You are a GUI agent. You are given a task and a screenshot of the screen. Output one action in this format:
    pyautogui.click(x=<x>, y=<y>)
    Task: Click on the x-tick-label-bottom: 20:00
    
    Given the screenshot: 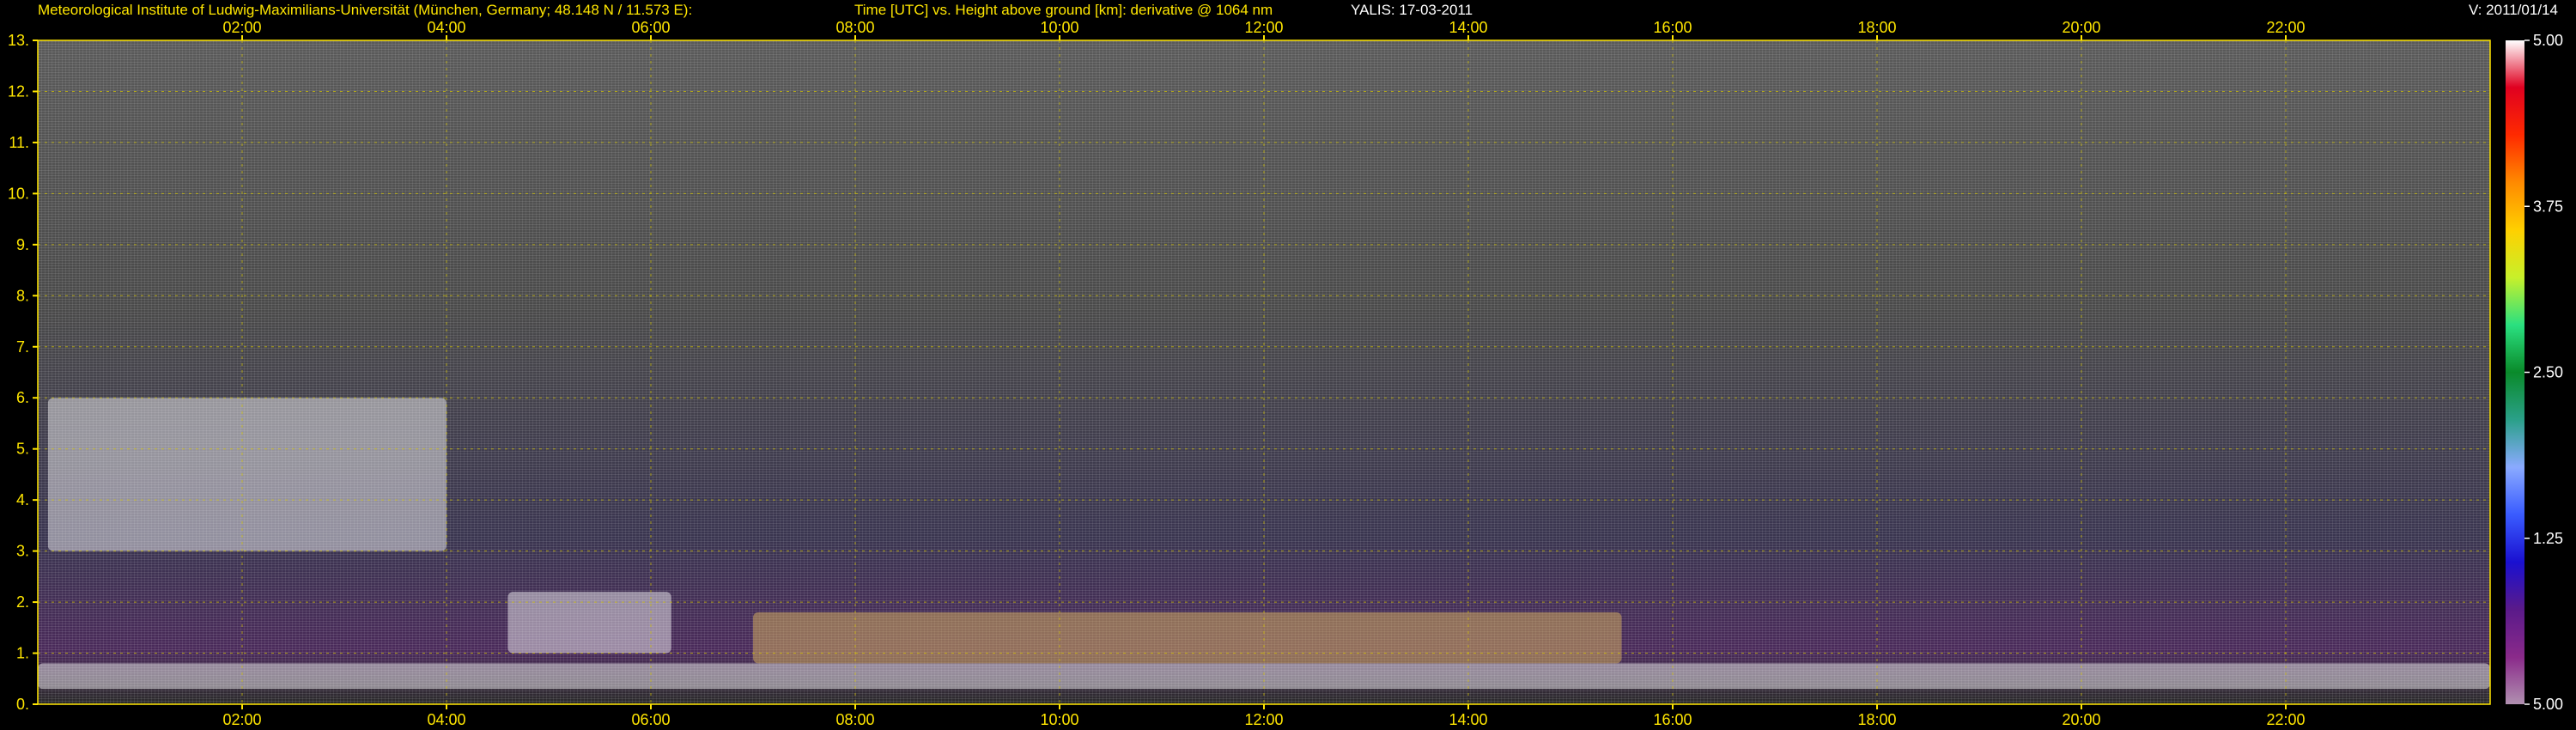 What is the action you would take?
    pyautogui.click(x=2081, y=719)
    